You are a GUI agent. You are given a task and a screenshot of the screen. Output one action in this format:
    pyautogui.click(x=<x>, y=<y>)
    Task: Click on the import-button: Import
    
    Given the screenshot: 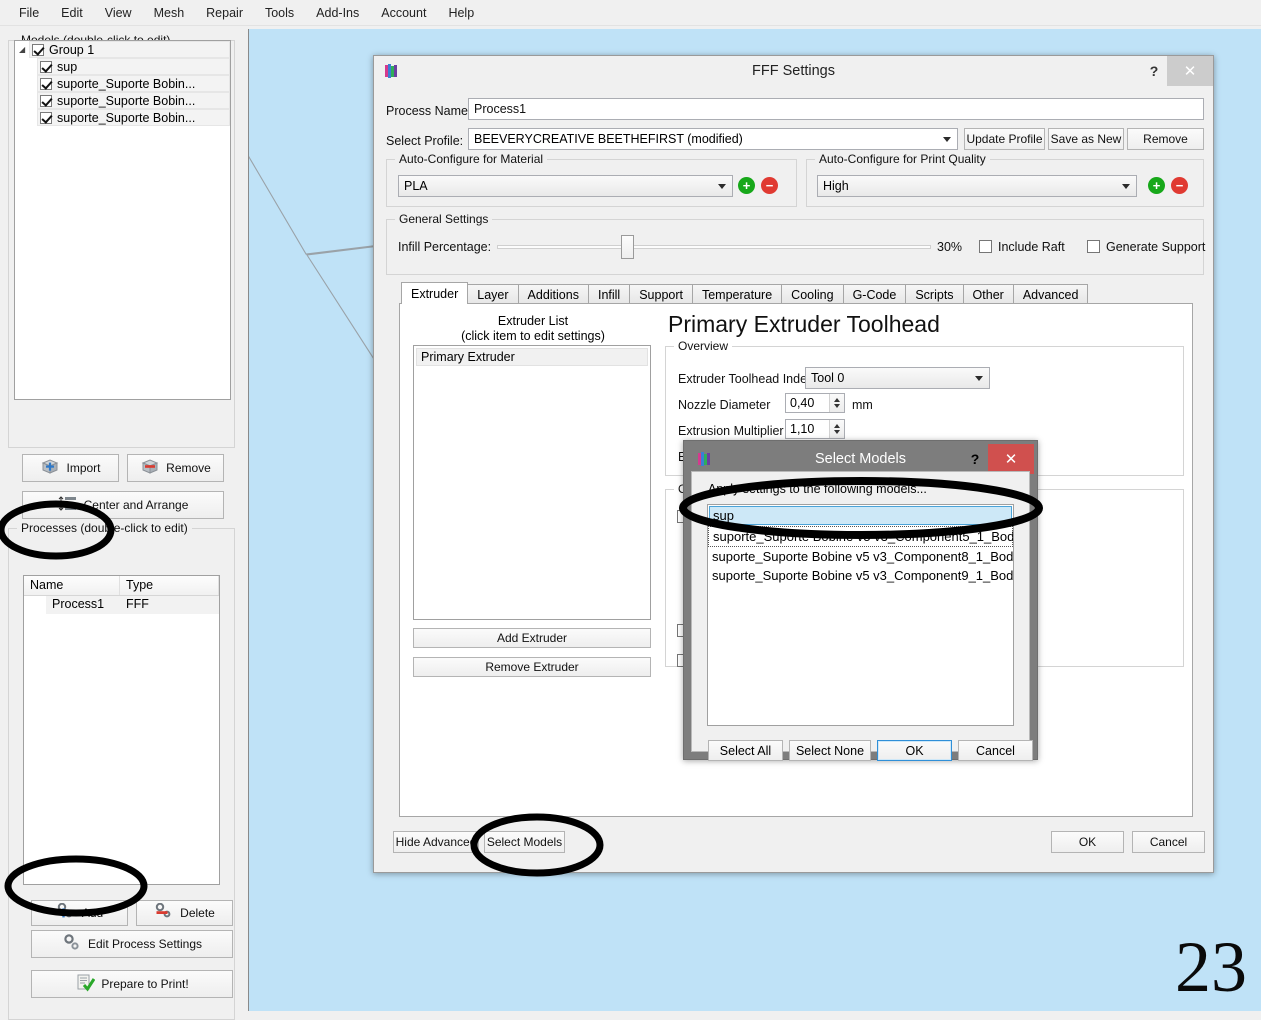 What is the action you would take?
    pyautogui.click(x=70, y=468)
    